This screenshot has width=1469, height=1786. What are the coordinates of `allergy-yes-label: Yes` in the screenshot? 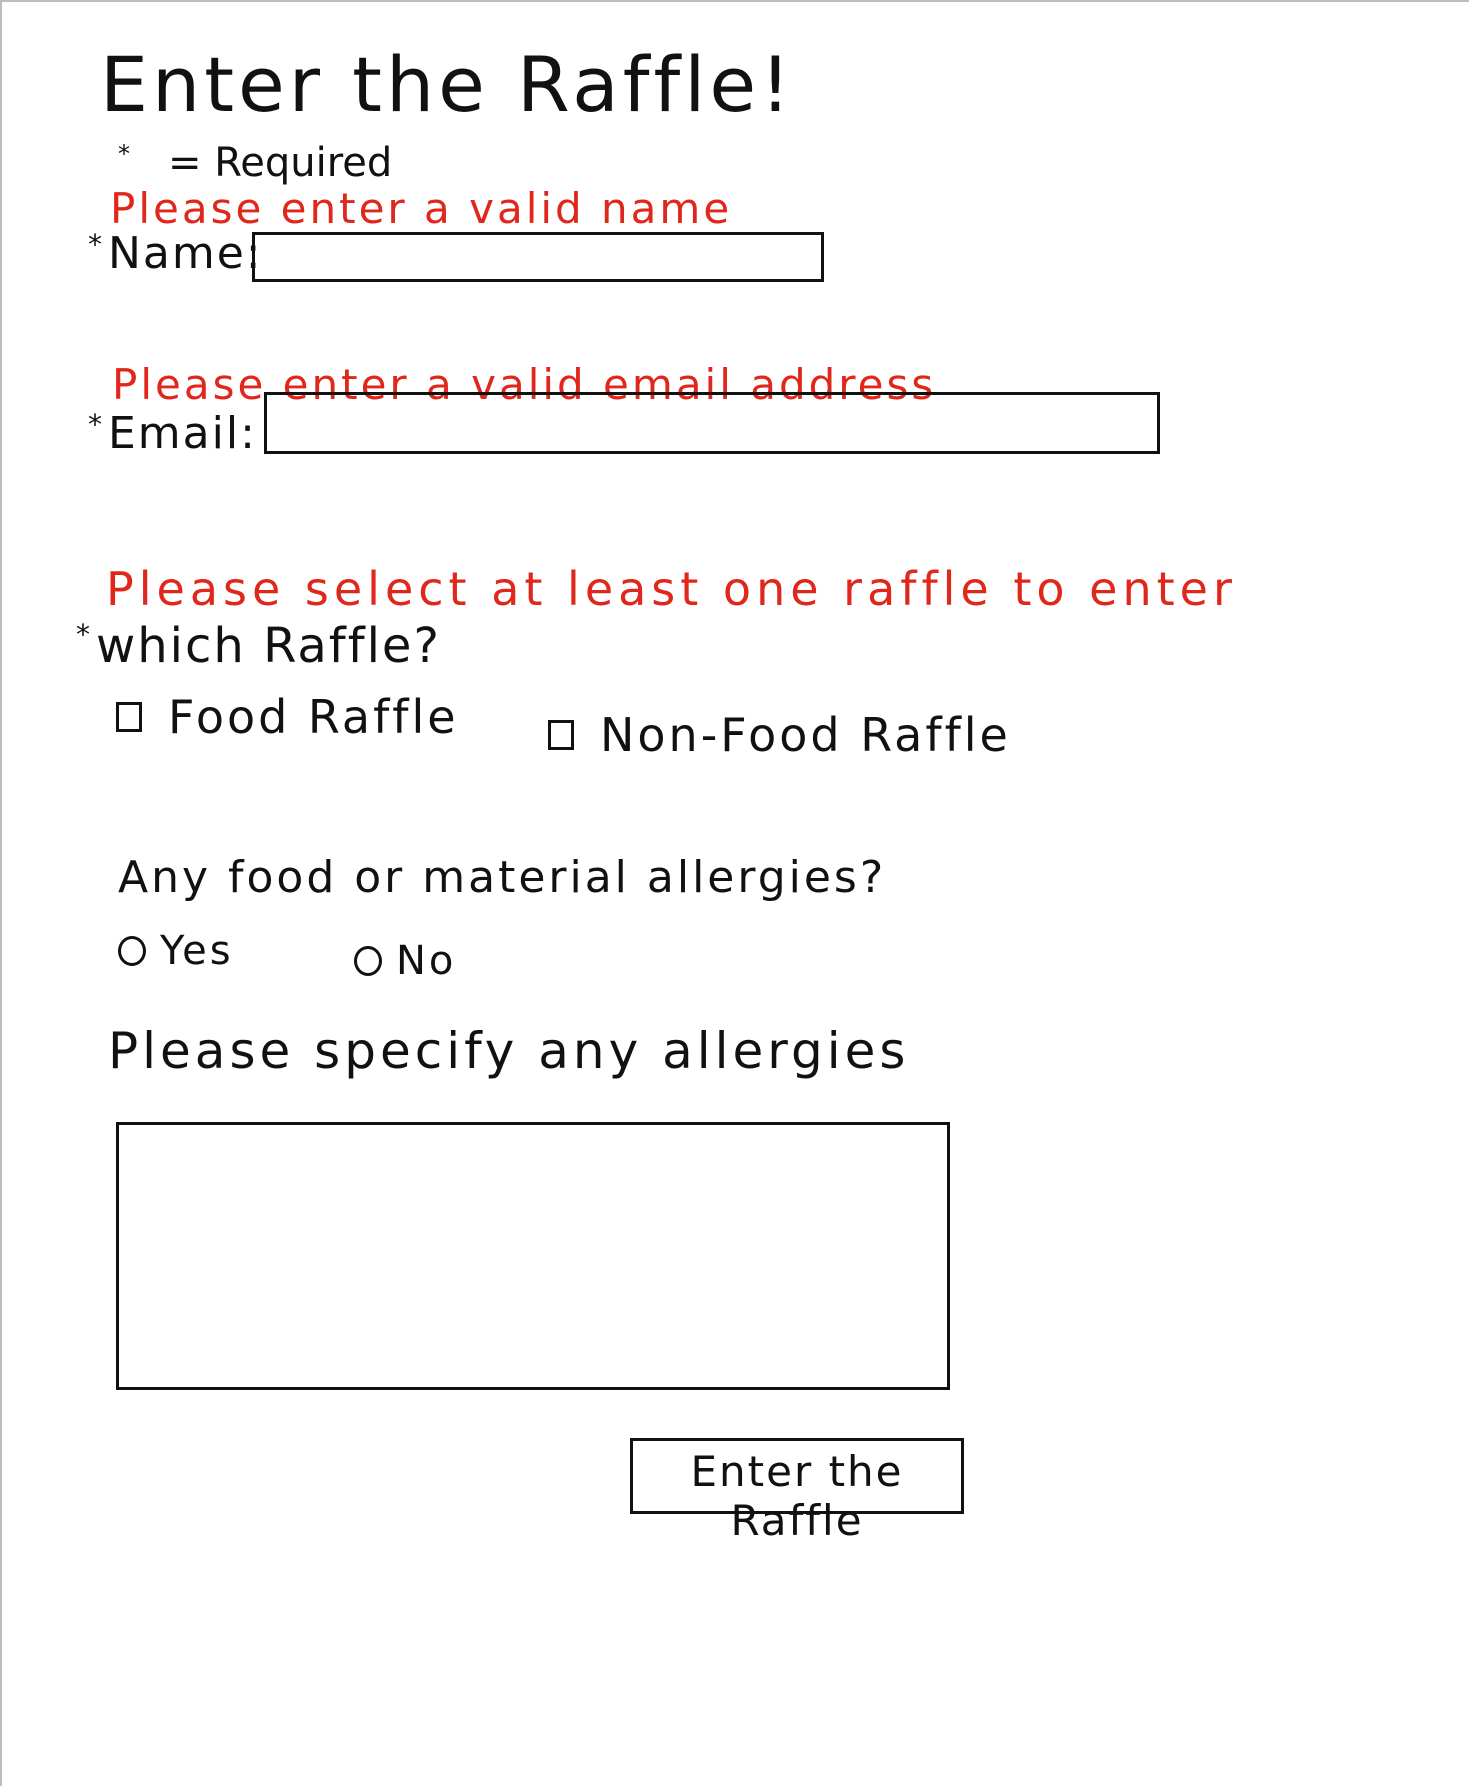 It's located at (197, 951).